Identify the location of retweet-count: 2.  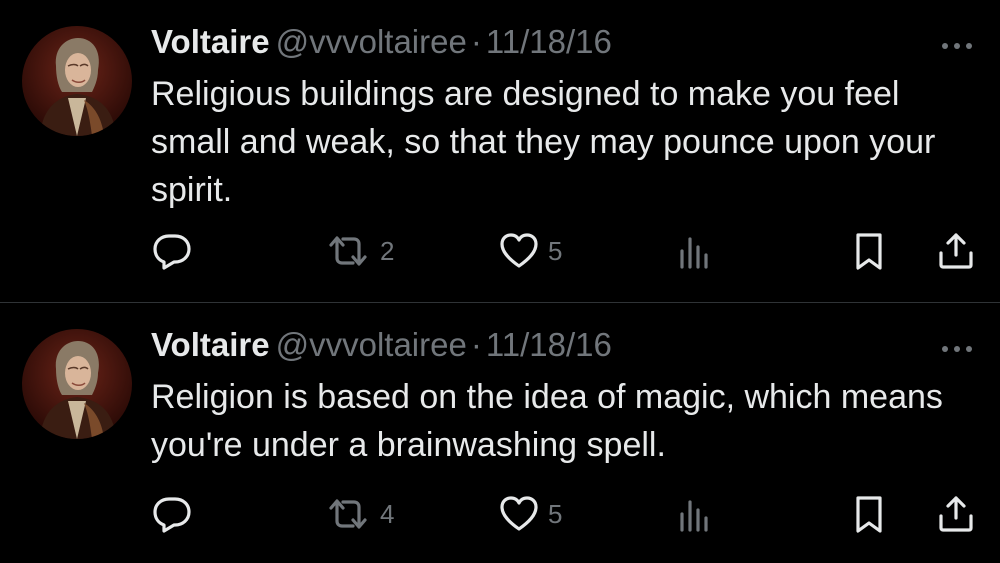
(387, 250).